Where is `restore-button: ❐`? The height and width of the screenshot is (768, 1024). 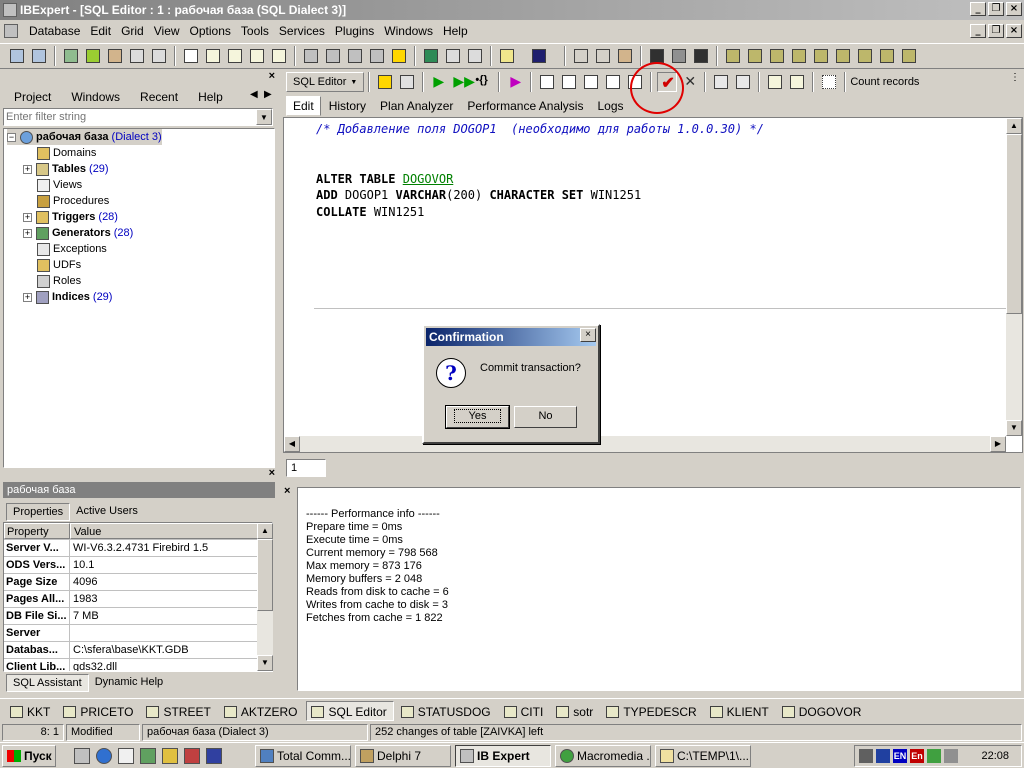
restore-button: ❐ is located at coordinates (996, 9).